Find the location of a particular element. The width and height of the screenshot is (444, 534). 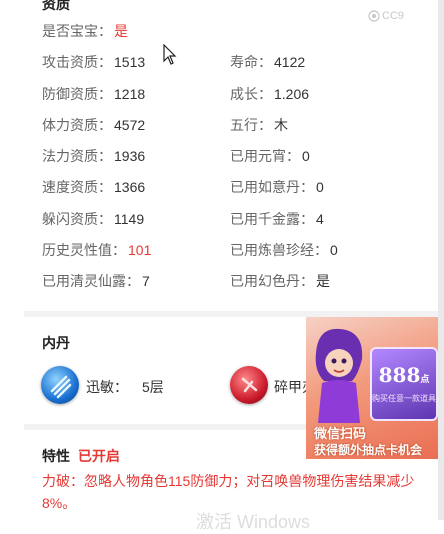

stat-label: 五行： is located at coordinates (251, 125).